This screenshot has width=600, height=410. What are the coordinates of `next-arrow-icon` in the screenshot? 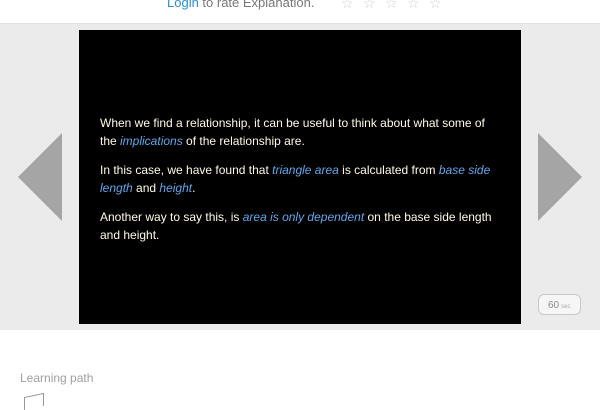 It's located at (560, 177).